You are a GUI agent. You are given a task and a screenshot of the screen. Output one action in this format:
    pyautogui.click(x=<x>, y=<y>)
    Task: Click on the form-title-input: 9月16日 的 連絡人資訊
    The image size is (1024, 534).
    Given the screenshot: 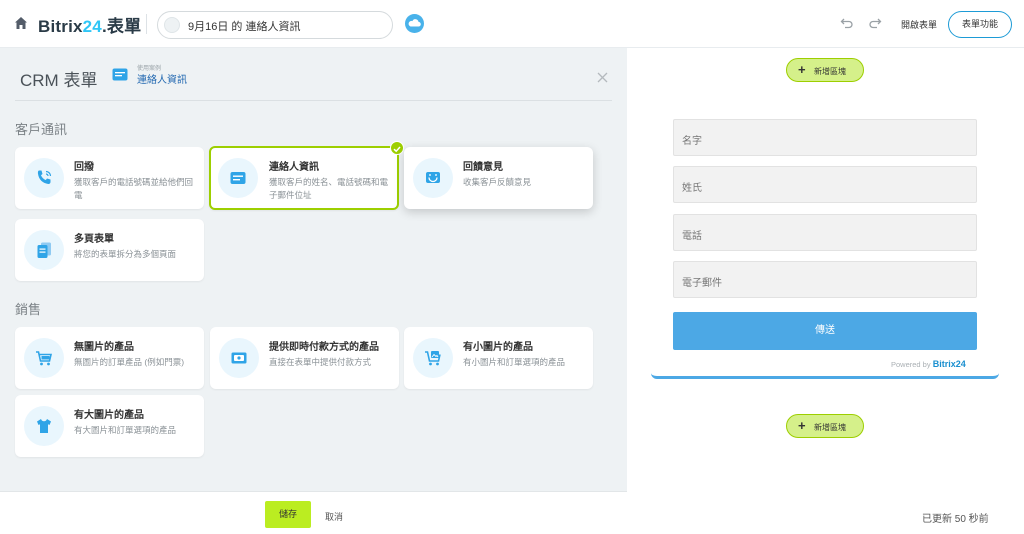 What is the action you would take?
    pyautogui.click(x=275, y=25)
    